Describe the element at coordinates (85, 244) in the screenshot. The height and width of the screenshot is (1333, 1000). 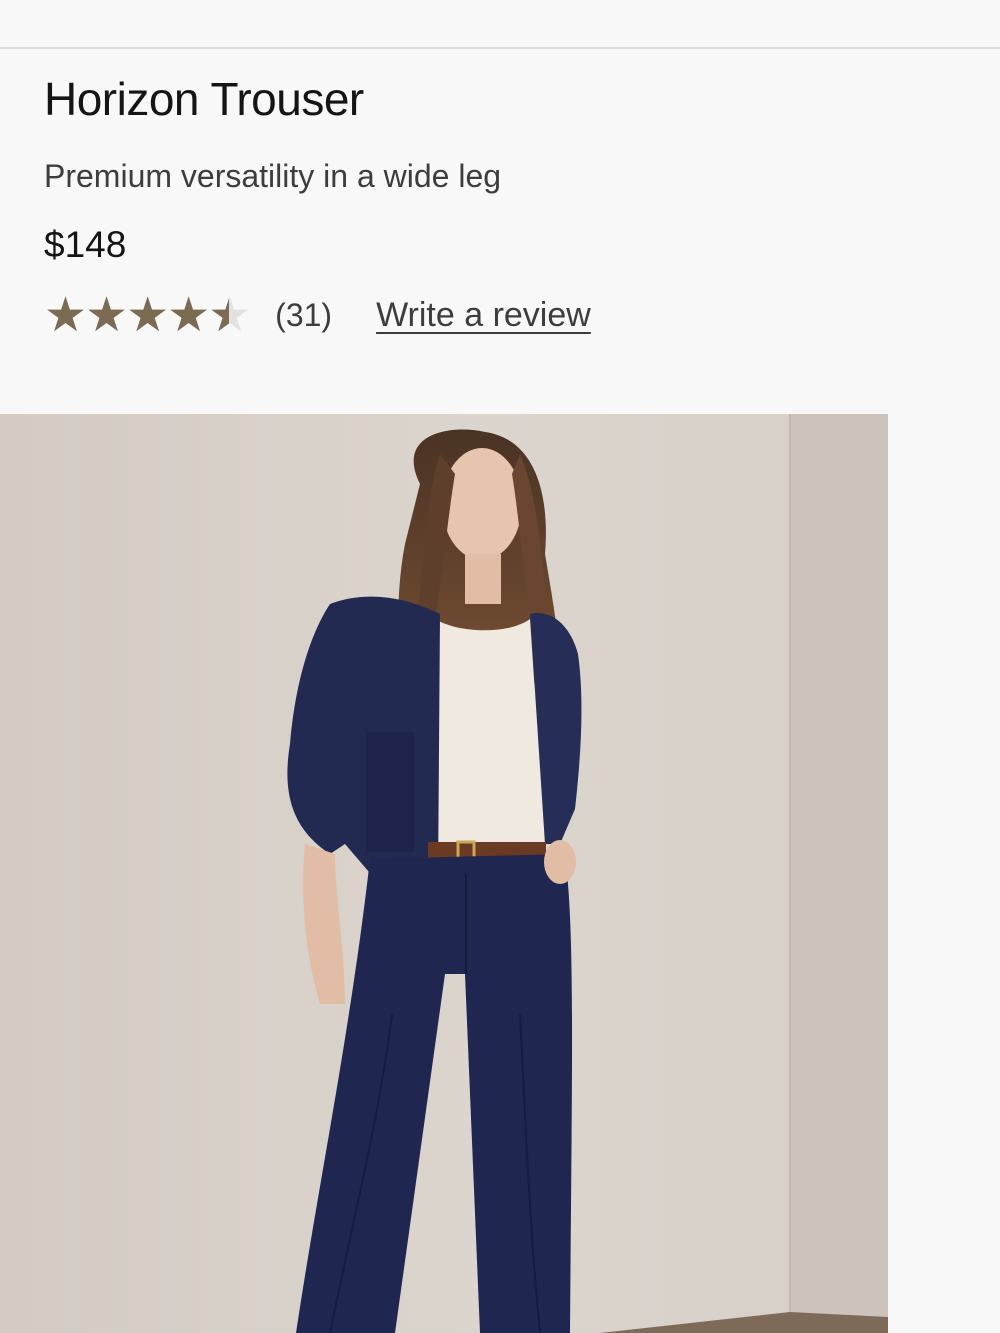
I see `product-price: $148` at that location.